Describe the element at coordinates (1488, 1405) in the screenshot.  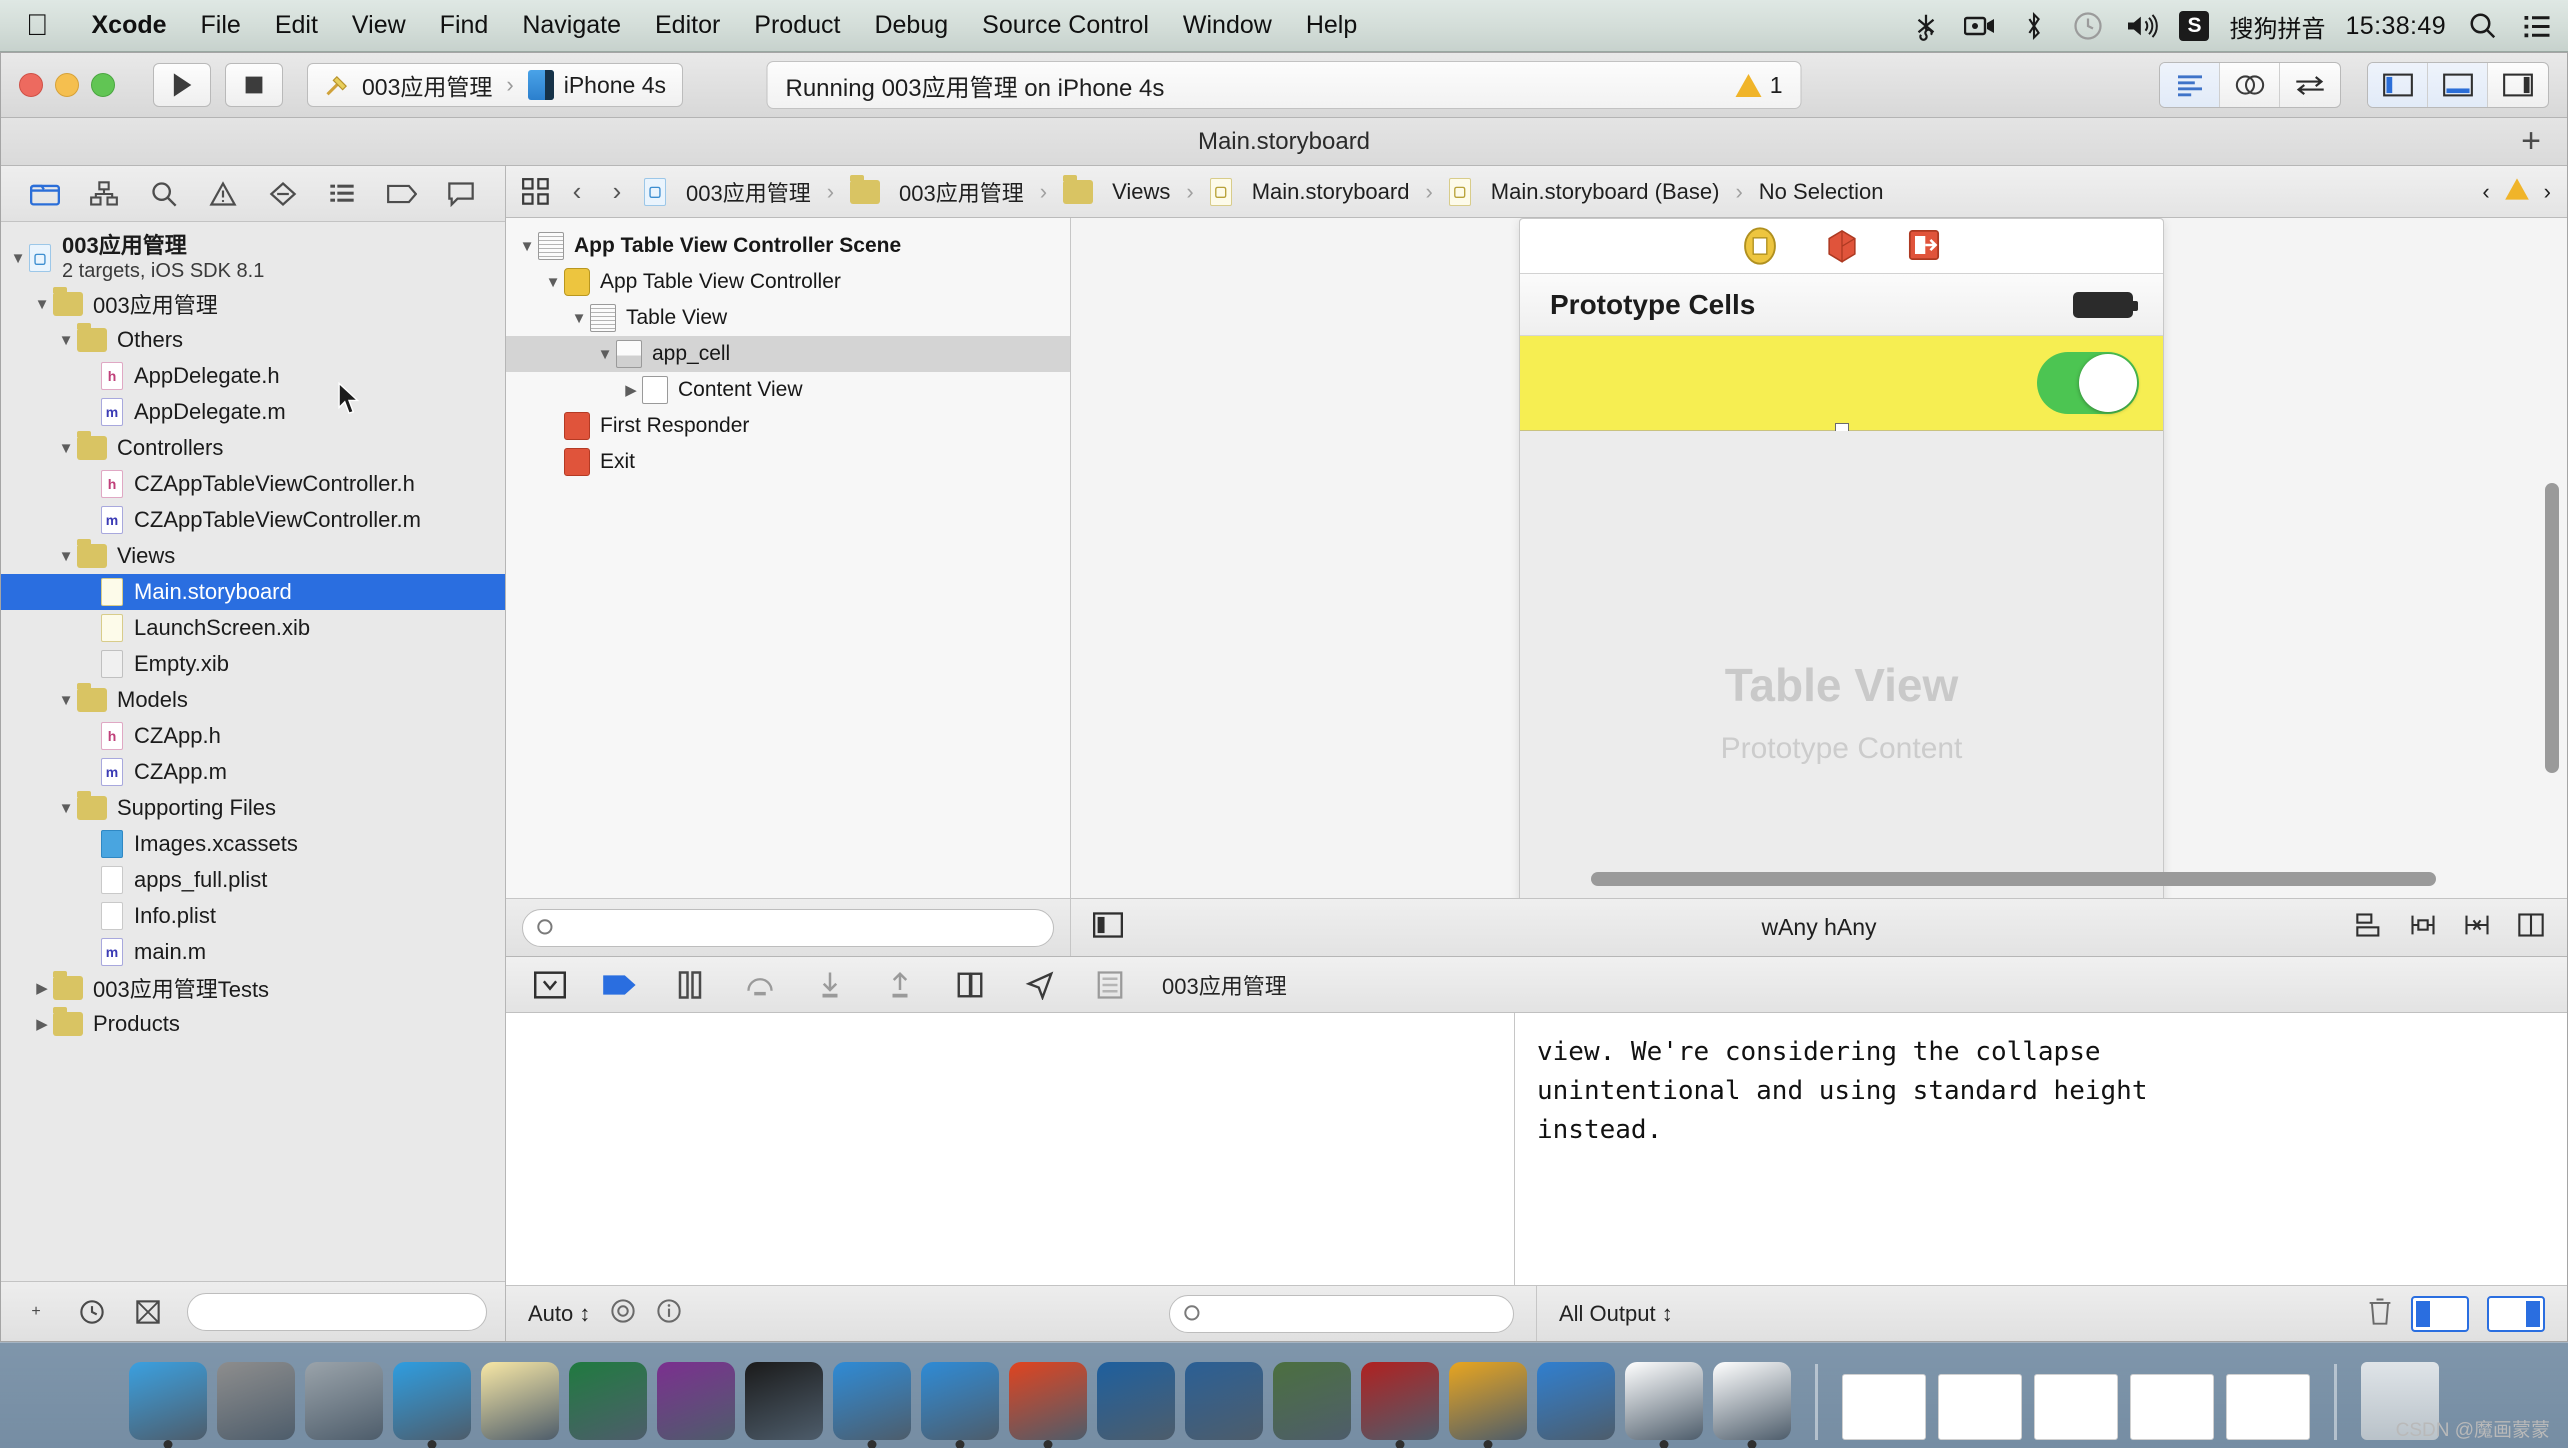
I see `dock-item-tux-app` at that location.